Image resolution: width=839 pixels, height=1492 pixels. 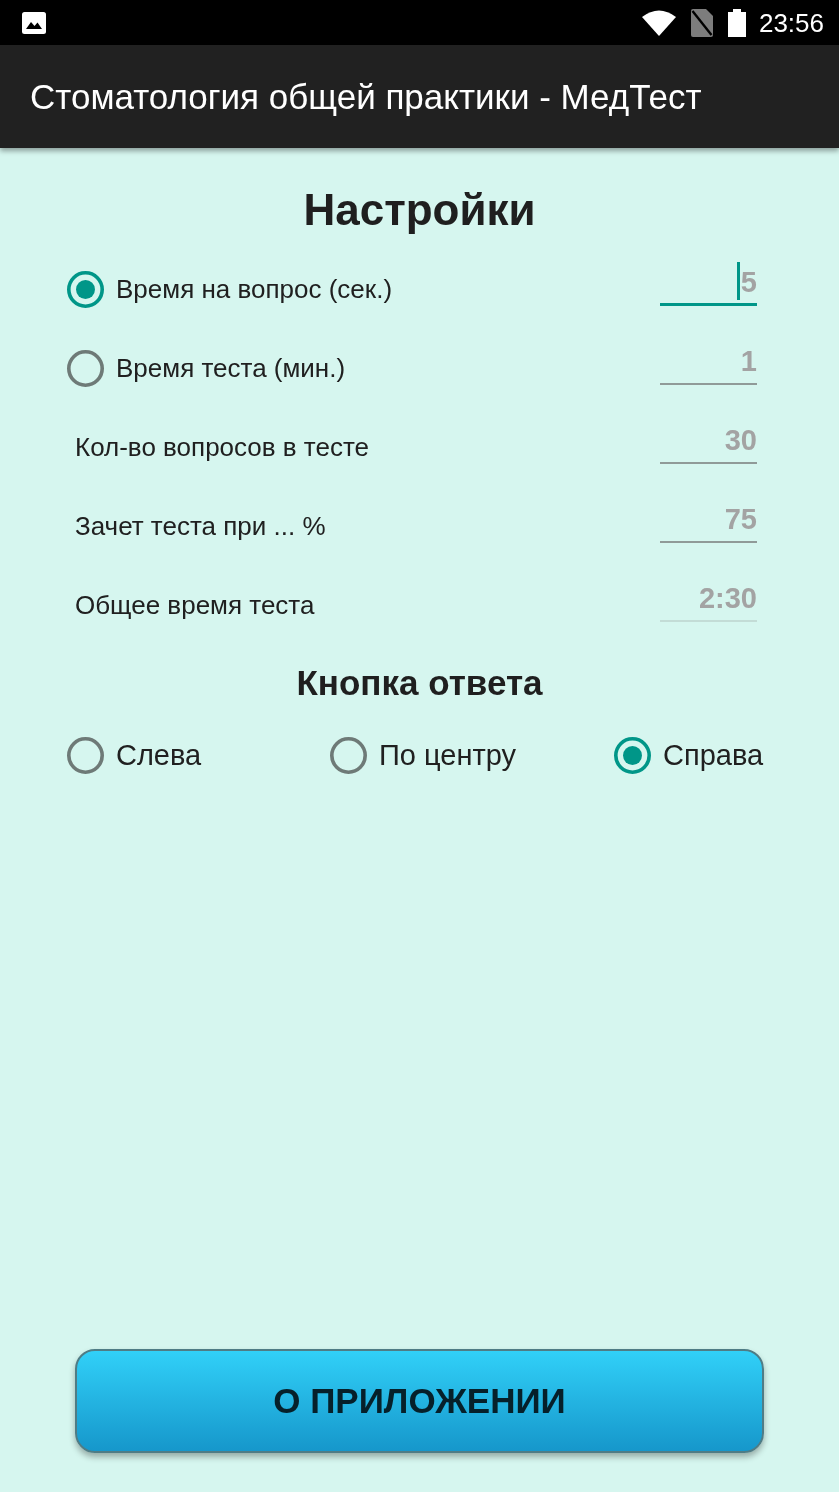 I want to click on section-heading: Кнопка ответа, so click(x=419, y=683).